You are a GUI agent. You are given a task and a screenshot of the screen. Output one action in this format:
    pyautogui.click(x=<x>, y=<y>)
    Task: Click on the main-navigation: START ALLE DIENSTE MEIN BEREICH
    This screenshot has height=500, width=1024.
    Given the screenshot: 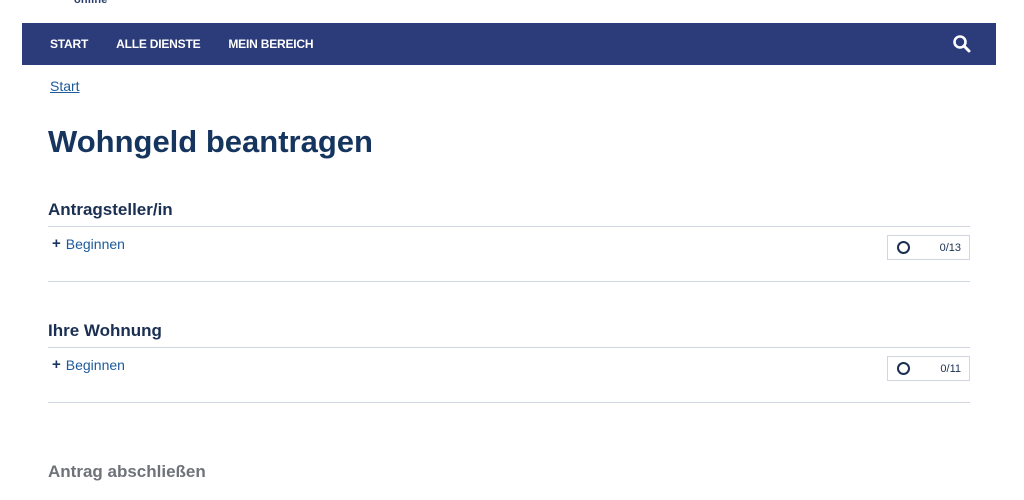 What is the action you would take?
    pyautogui.click(x=509, y=44)
    